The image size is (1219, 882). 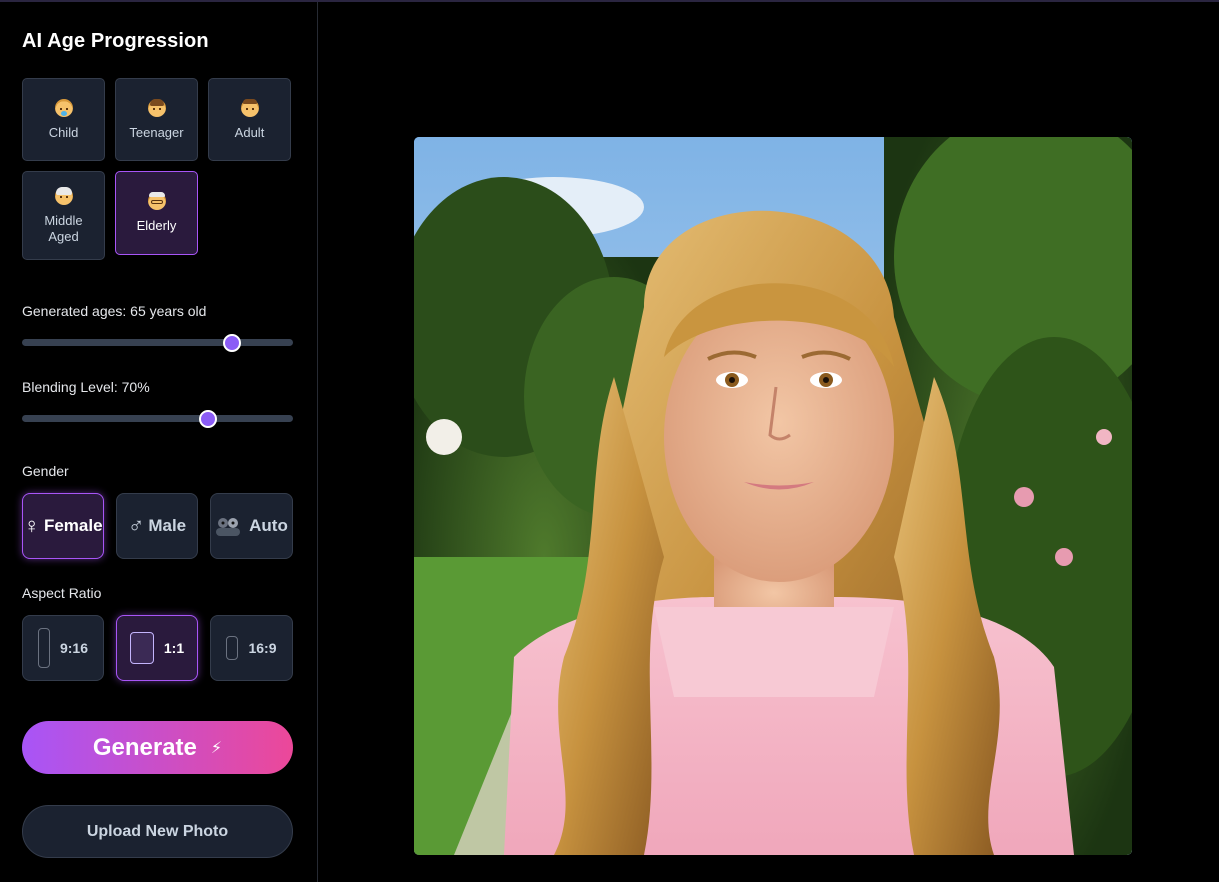 I want to click on aspect-ratio-label: Aspect Ratio, so click(x=62, y=593).